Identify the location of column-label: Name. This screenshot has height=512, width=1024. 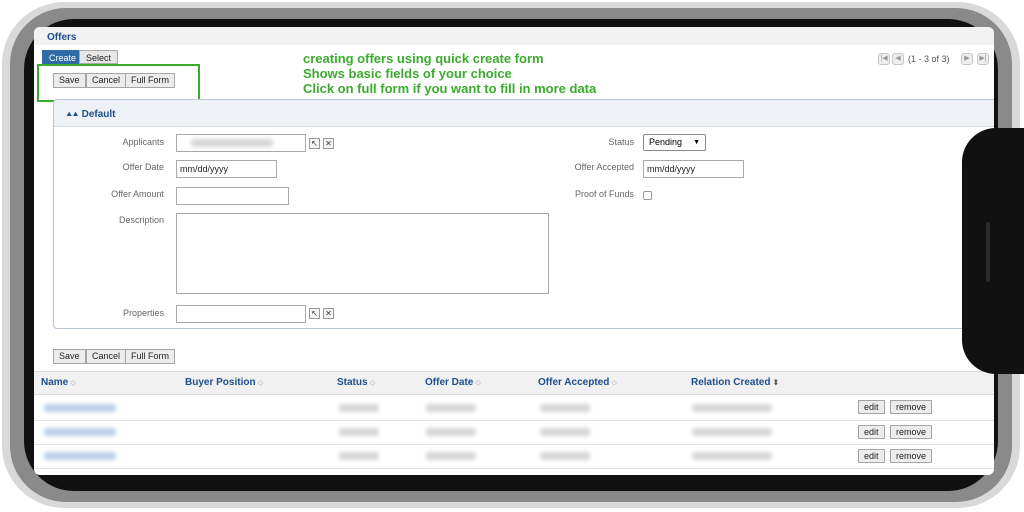
(55, 382).